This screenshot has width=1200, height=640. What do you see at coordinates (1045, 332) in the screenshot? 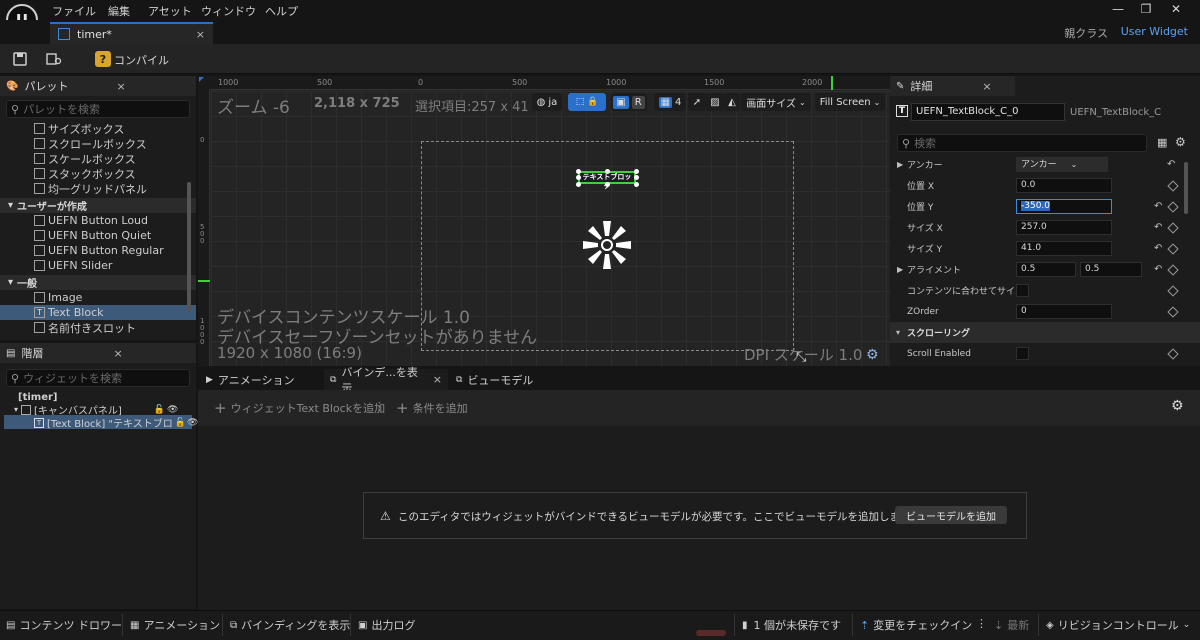
I see `section-scrolling: ▾ スクローリング` at bounding box center [1045, 332].